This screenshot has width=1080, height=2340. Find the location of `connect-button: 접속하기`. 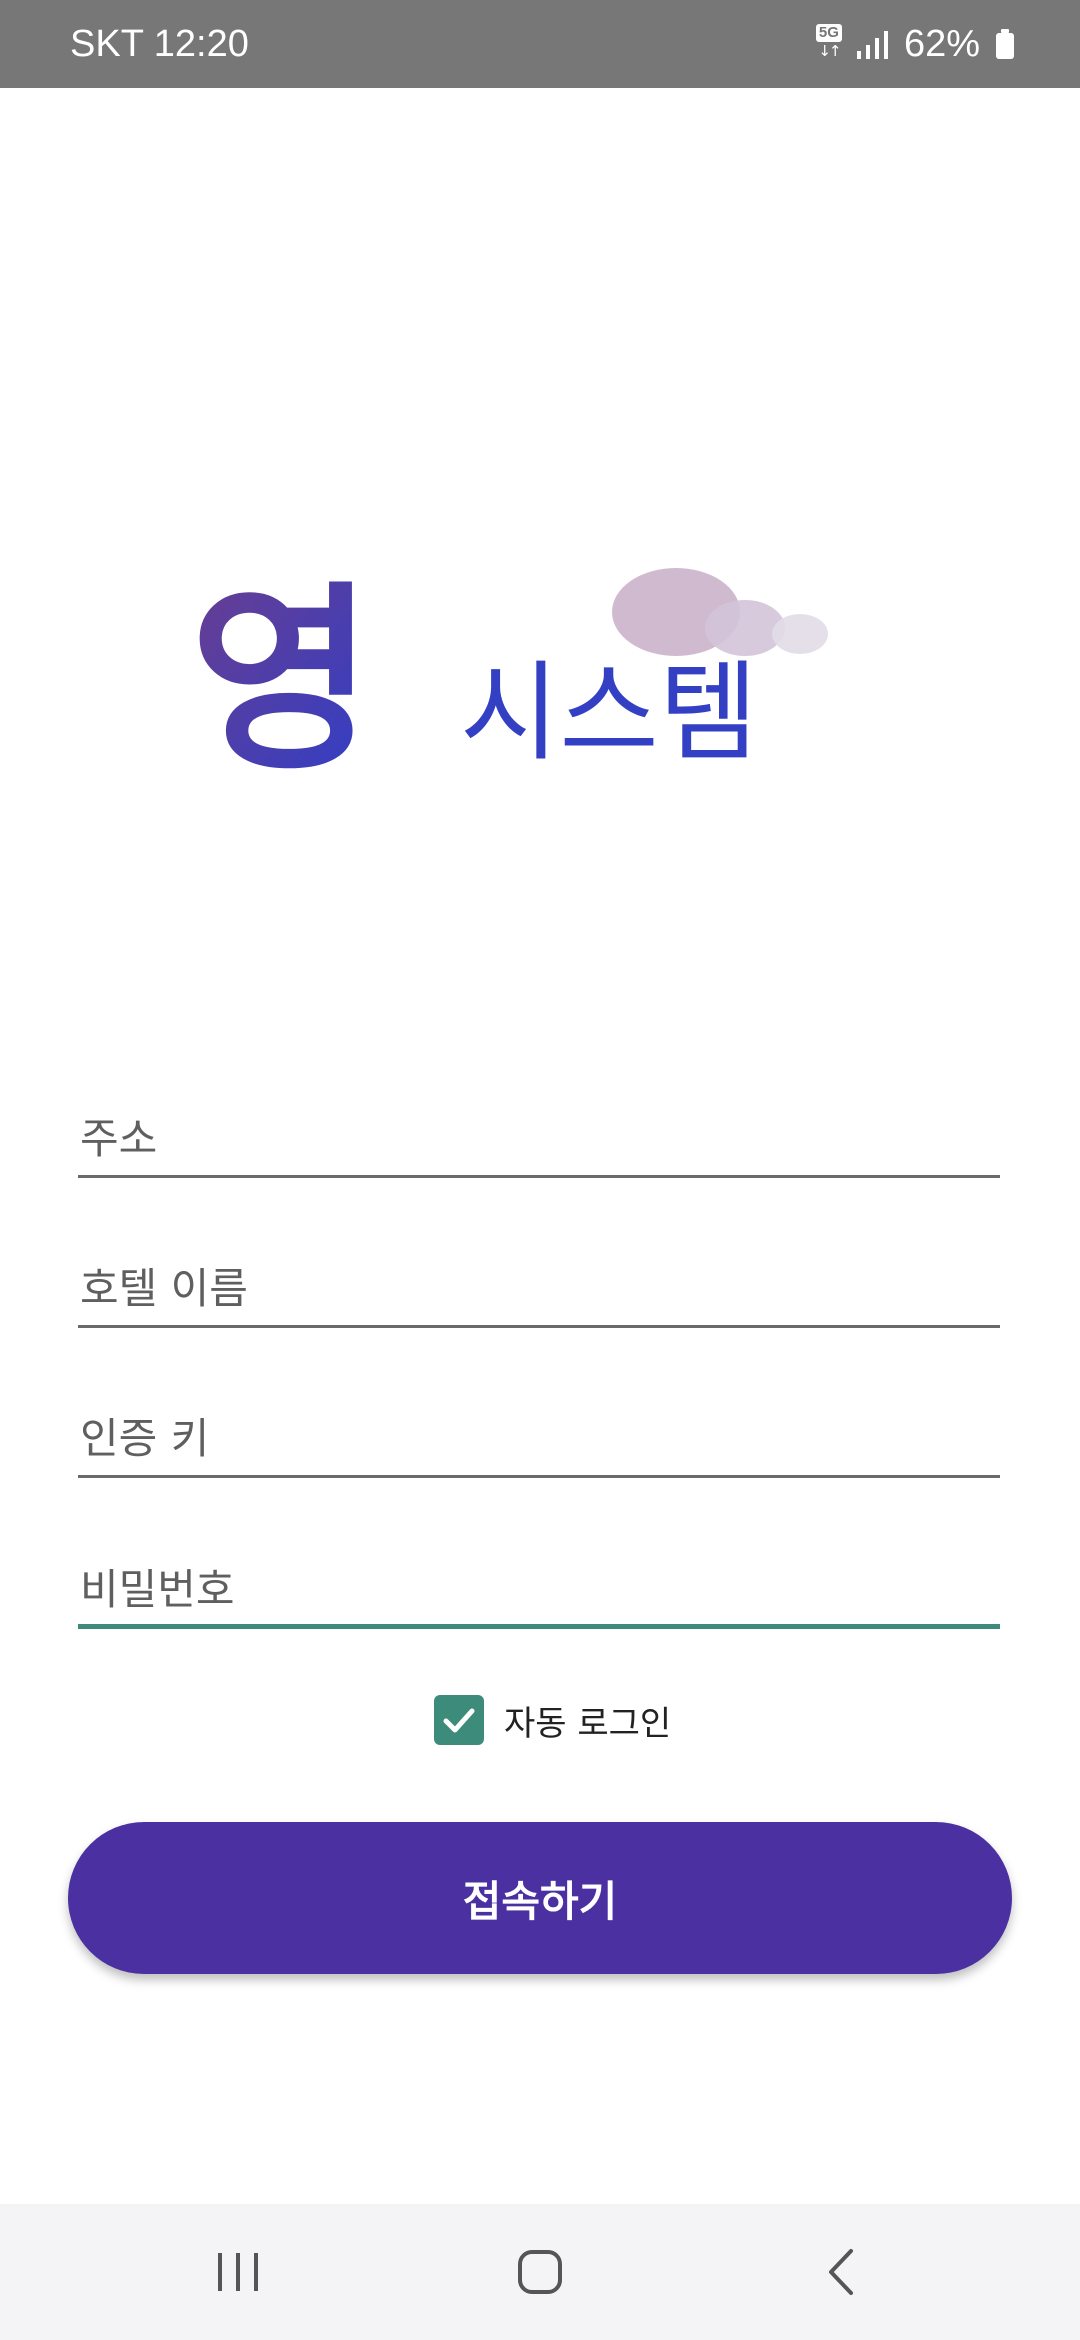

connect-button: 접속하기 is located at coordinates (540, 1898).